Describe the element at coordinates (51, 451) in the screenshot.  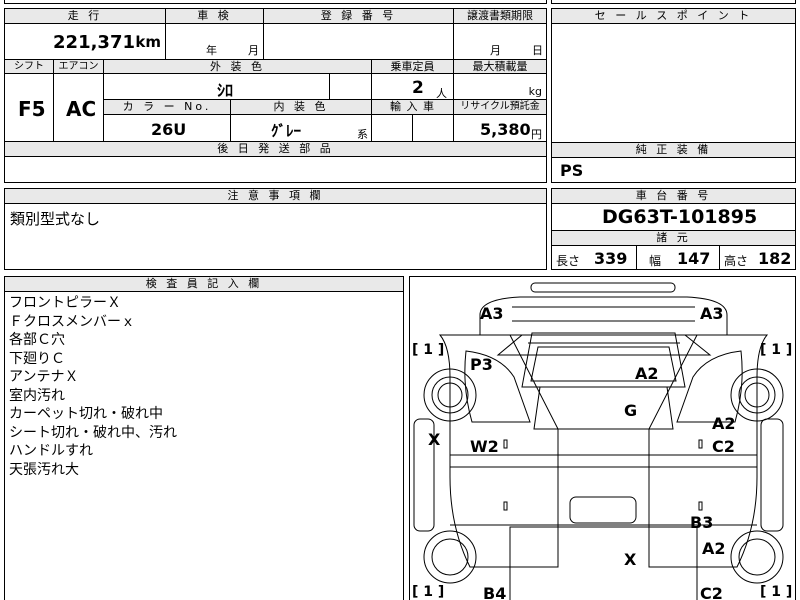
I see `inspector-line: ハンドルすれ` at that location.